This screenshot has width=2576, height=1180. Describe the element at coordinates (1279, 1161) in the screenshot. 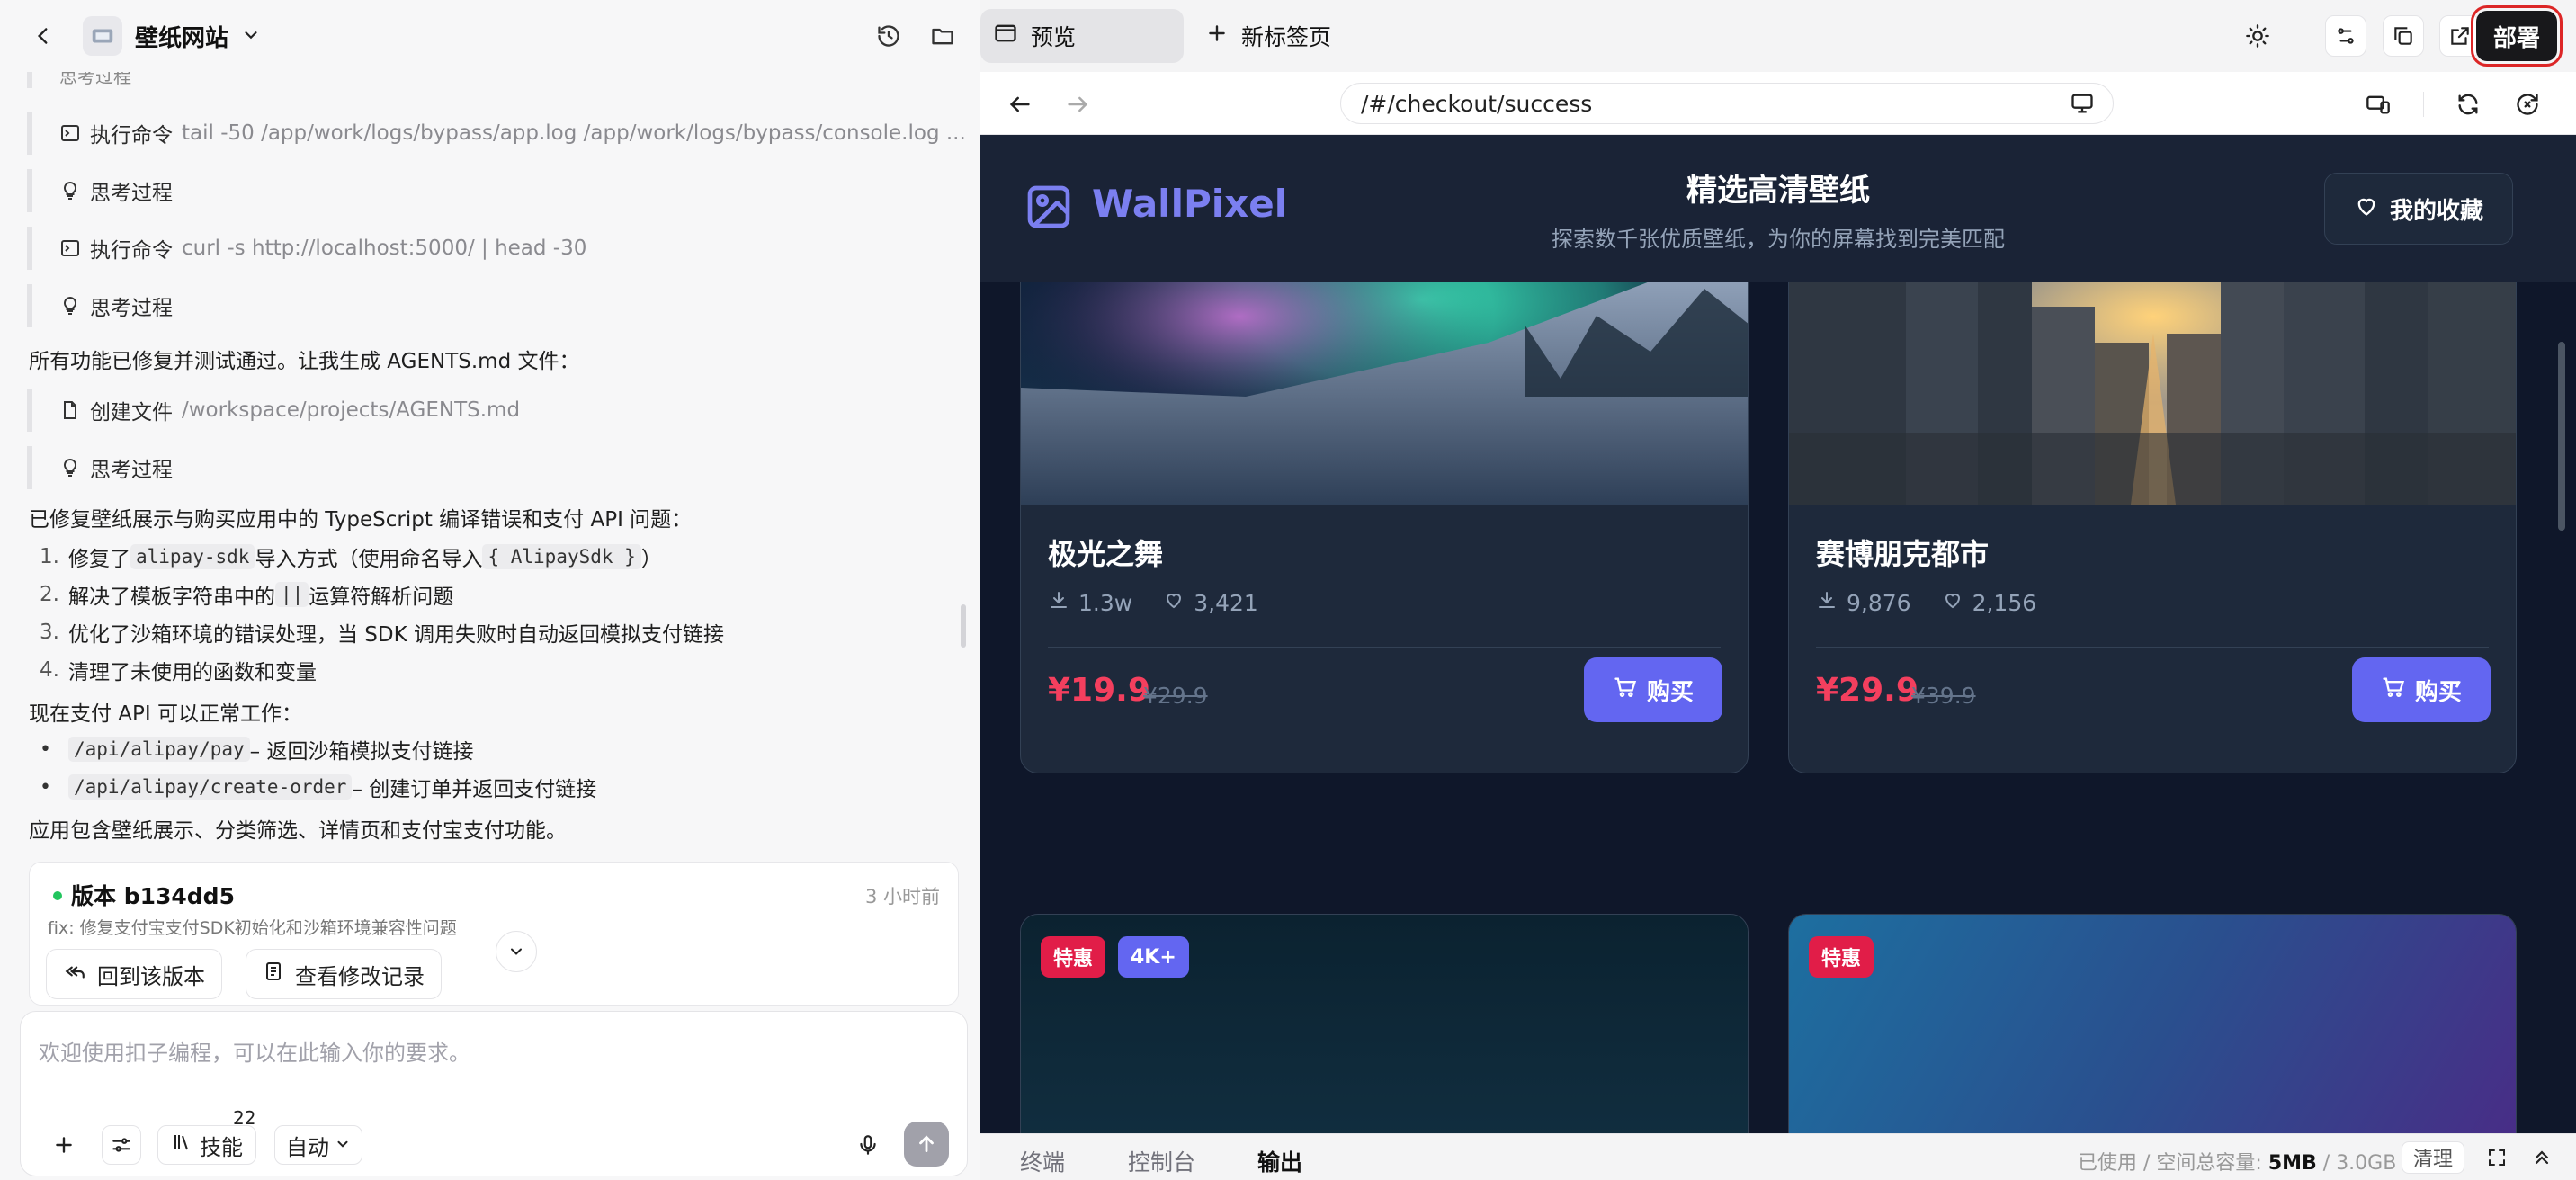

I see `tab-output: 输出` at that location.